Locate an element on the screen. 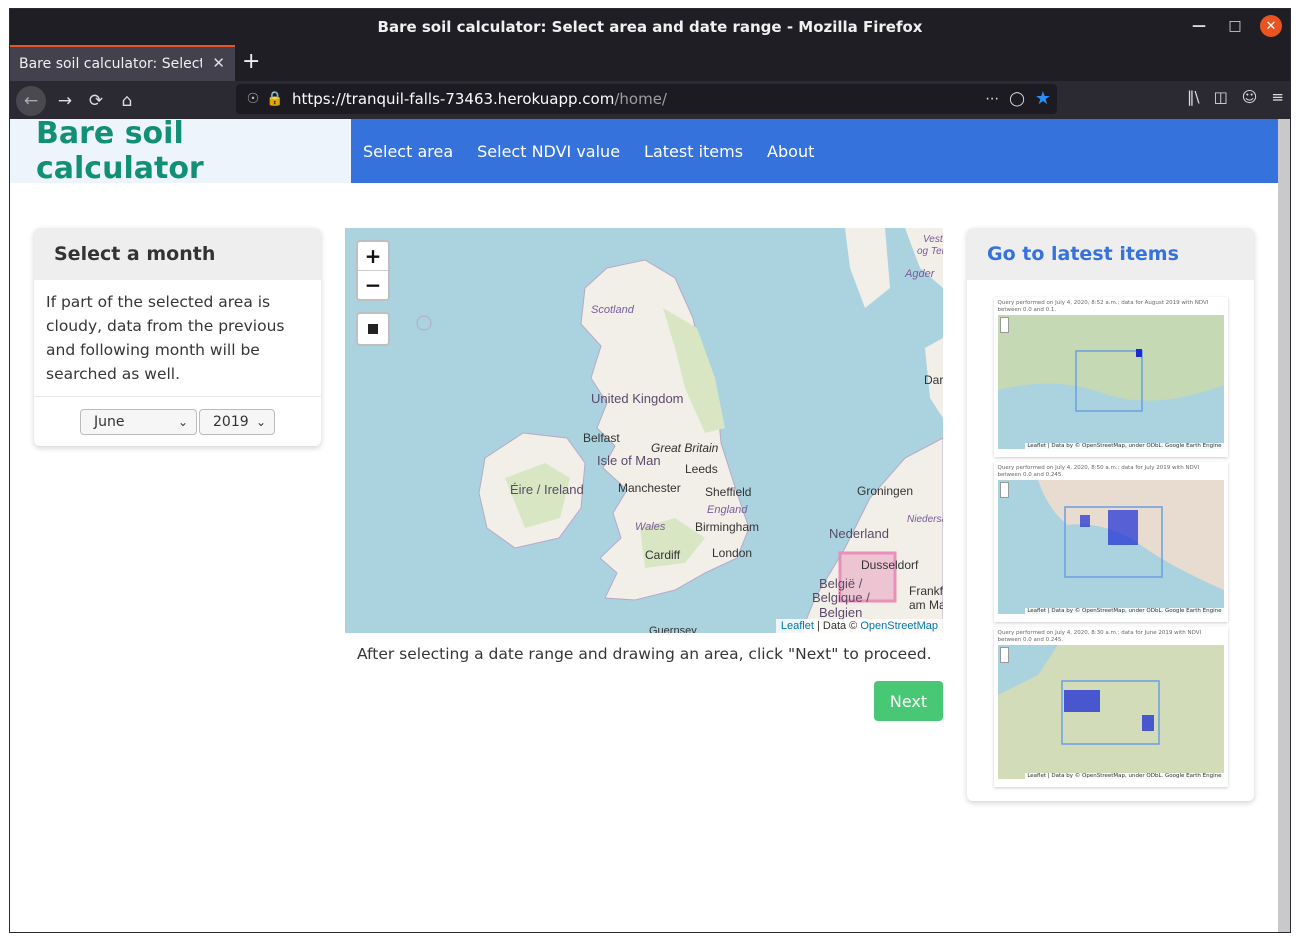 Image resolution: width=1300 pixels, height=941 pixels. map-label-agder: Agder is located at coordinates (920, 274).